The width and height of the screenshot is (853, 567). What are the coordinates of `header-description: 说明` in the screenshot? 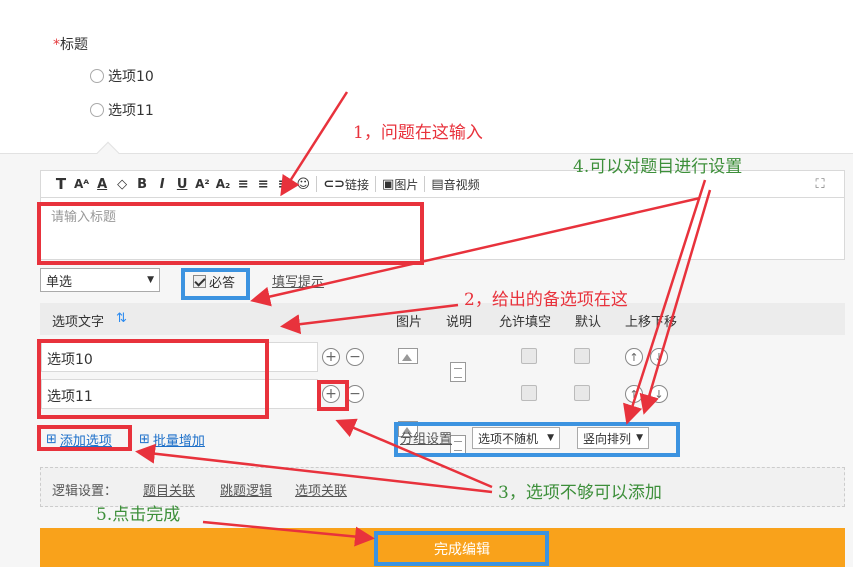 It's located at (459, 322).